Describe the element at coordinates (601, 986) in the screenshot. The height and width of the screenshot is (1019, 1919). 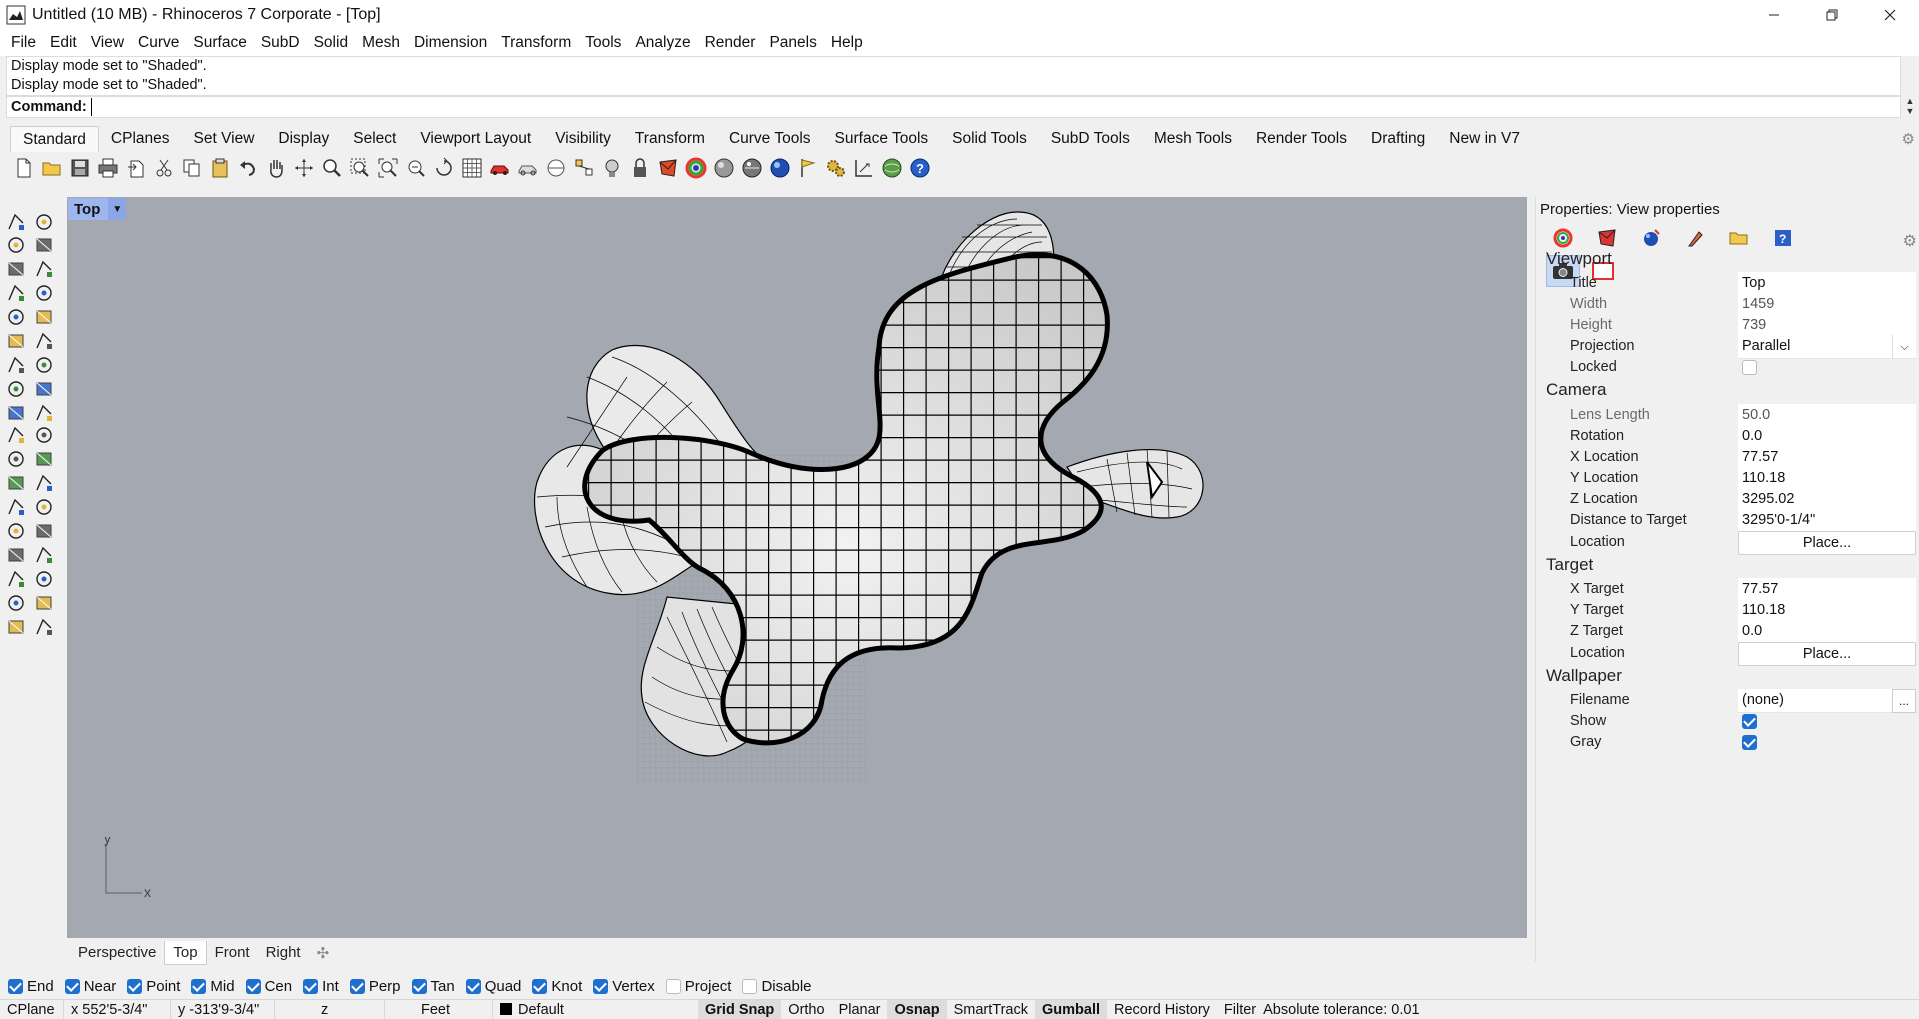
I see `osnap-vertex-checkbox` at that location.